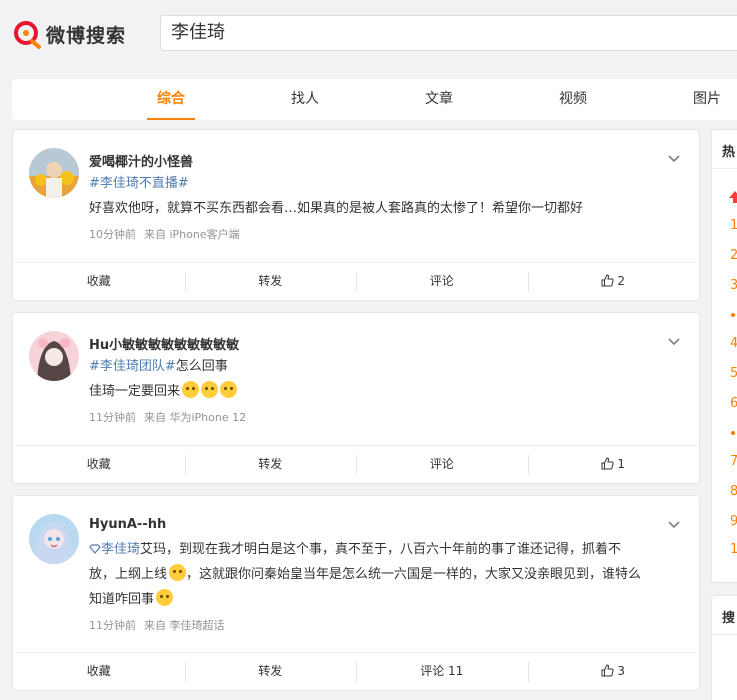 This screenshot has width=737, height=700. What do you see at coordinates (733, 225) in the screenshot?
I see `hot-rank-number: 1` at bounding box center [733, 225].